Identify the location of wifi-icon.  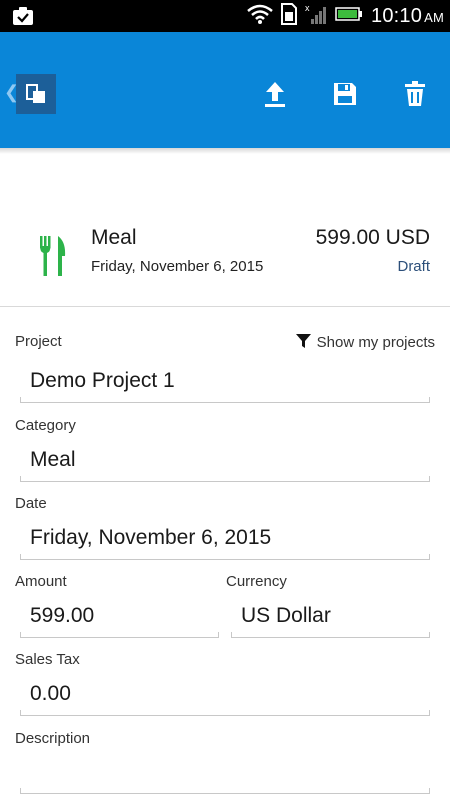
(260, 16).